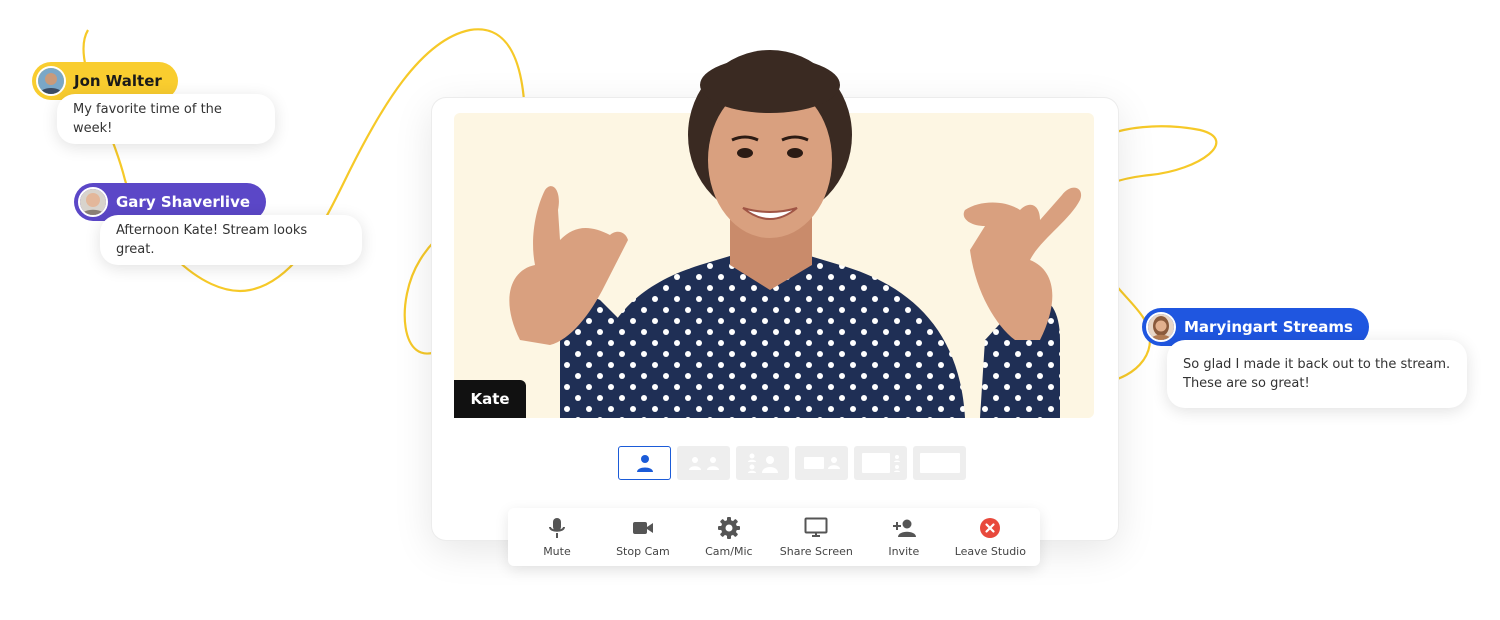 The width and height of the screenshot is (1500, 620). I want to click on chat-message-bubble: Afternoon Kate! Stream looks great., so click(231, 240).